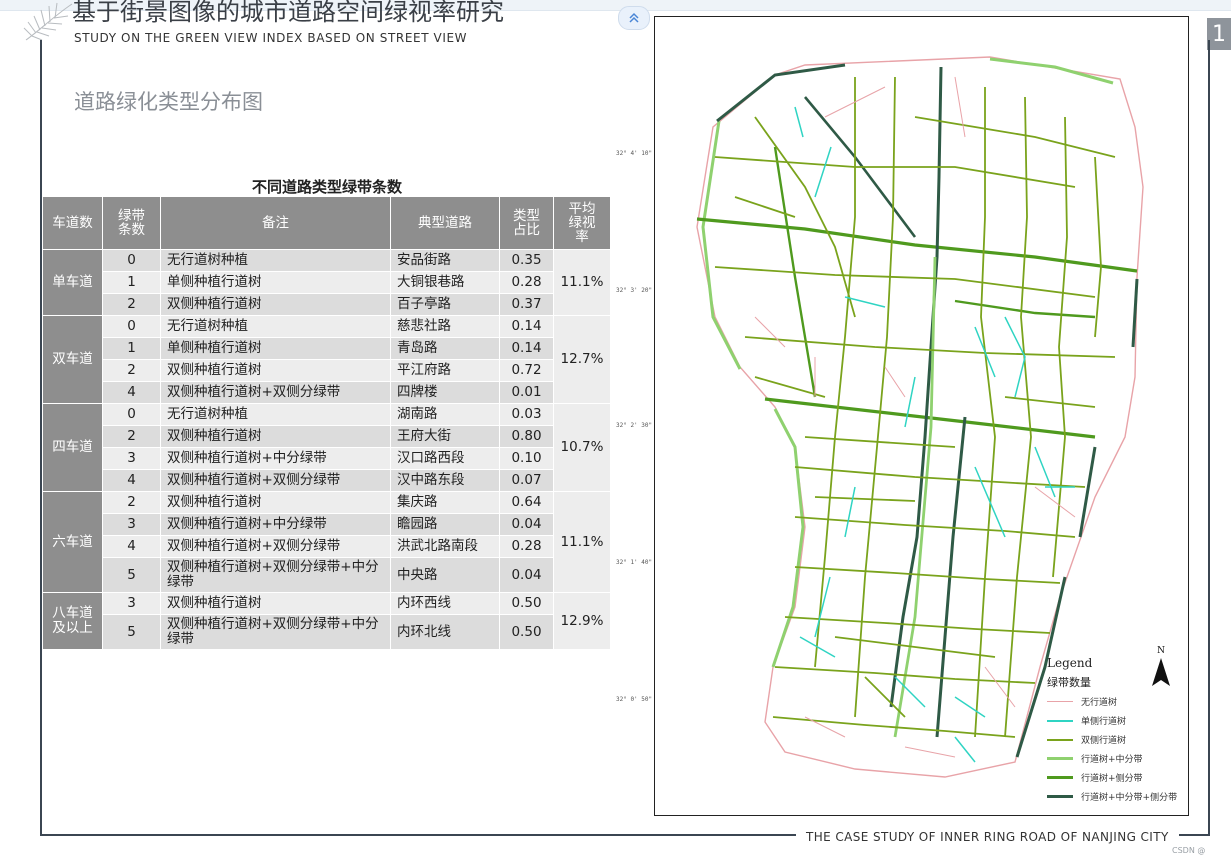  What do you see at coordinates (445, 502) in the screenshot?
I see `road-cell: 集庆路` at bounding box center [445, 502].